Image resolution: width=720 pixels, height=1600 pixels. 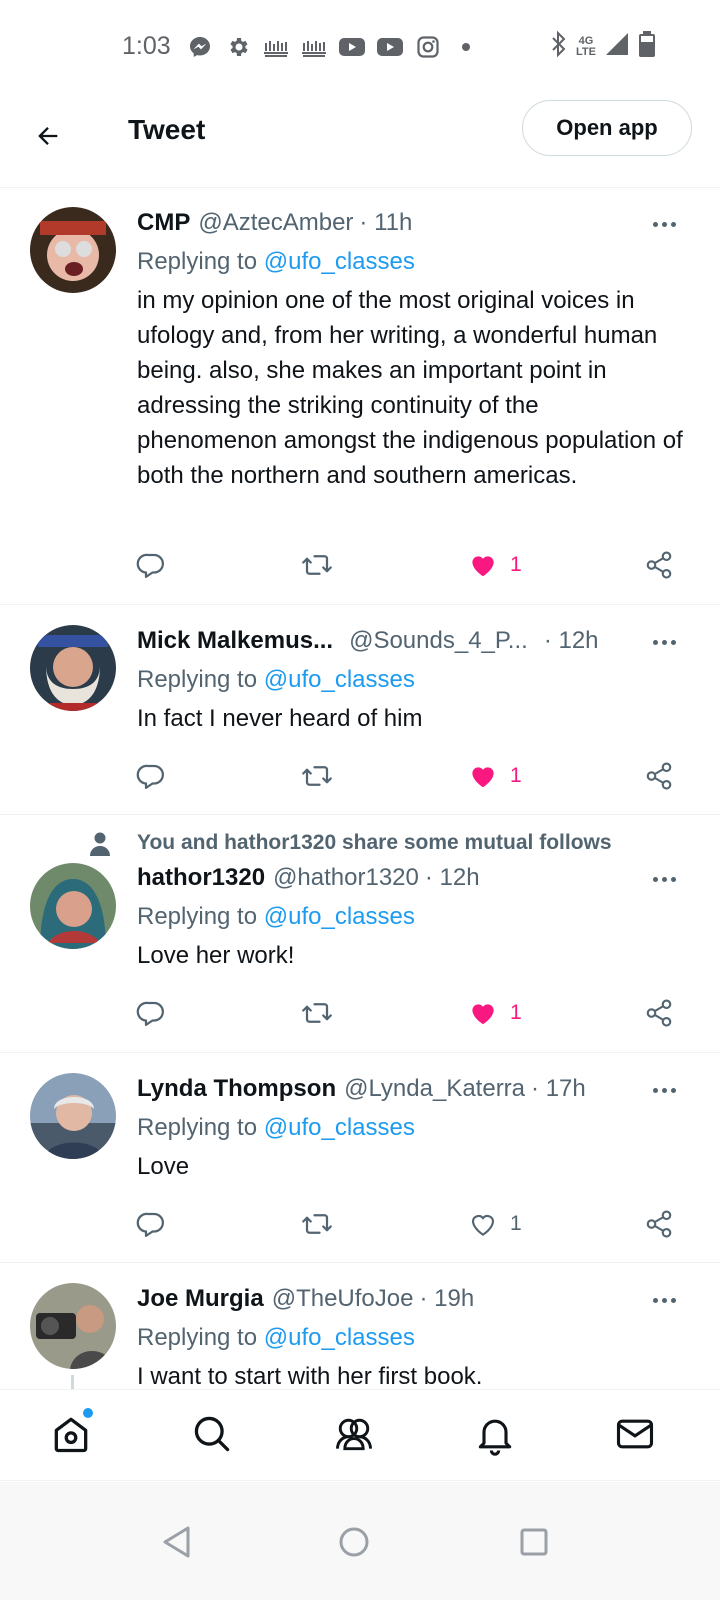 I want to click on tweet-header: Tweet Open app, so click(x=360, y=138).